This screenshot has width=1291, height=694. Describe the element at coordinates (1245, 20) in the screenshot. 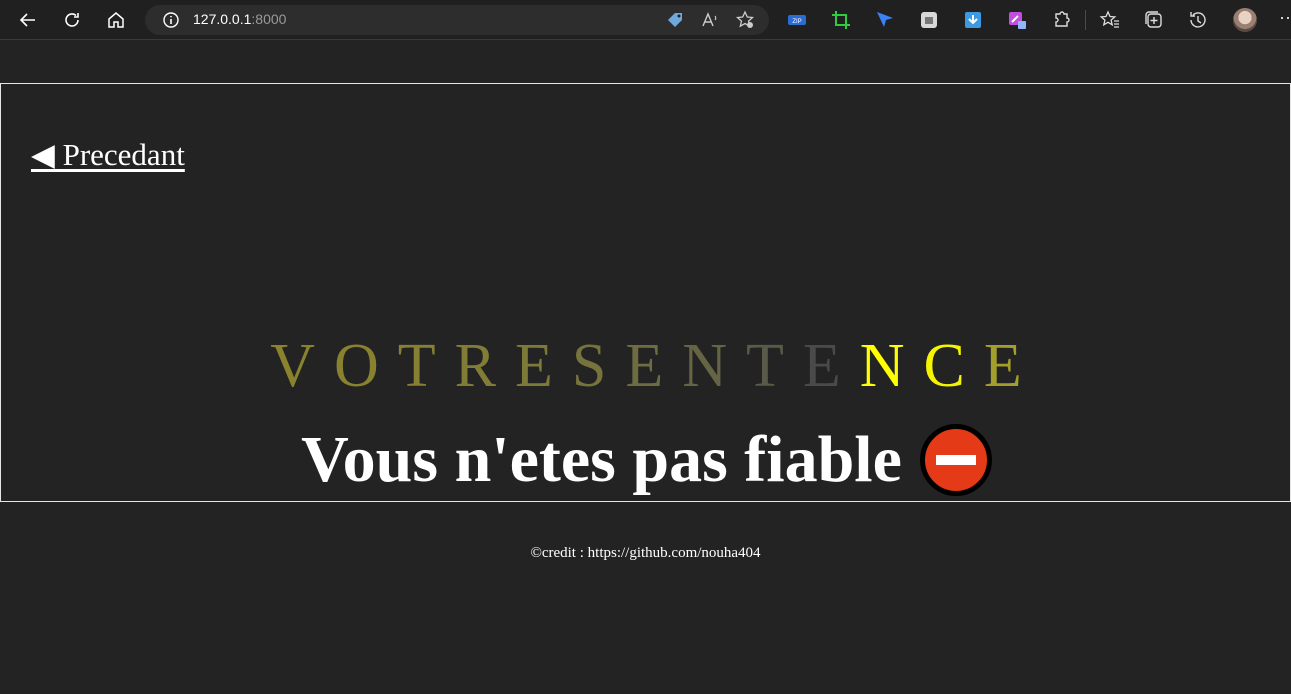

I see `profile-avatar` at that location.